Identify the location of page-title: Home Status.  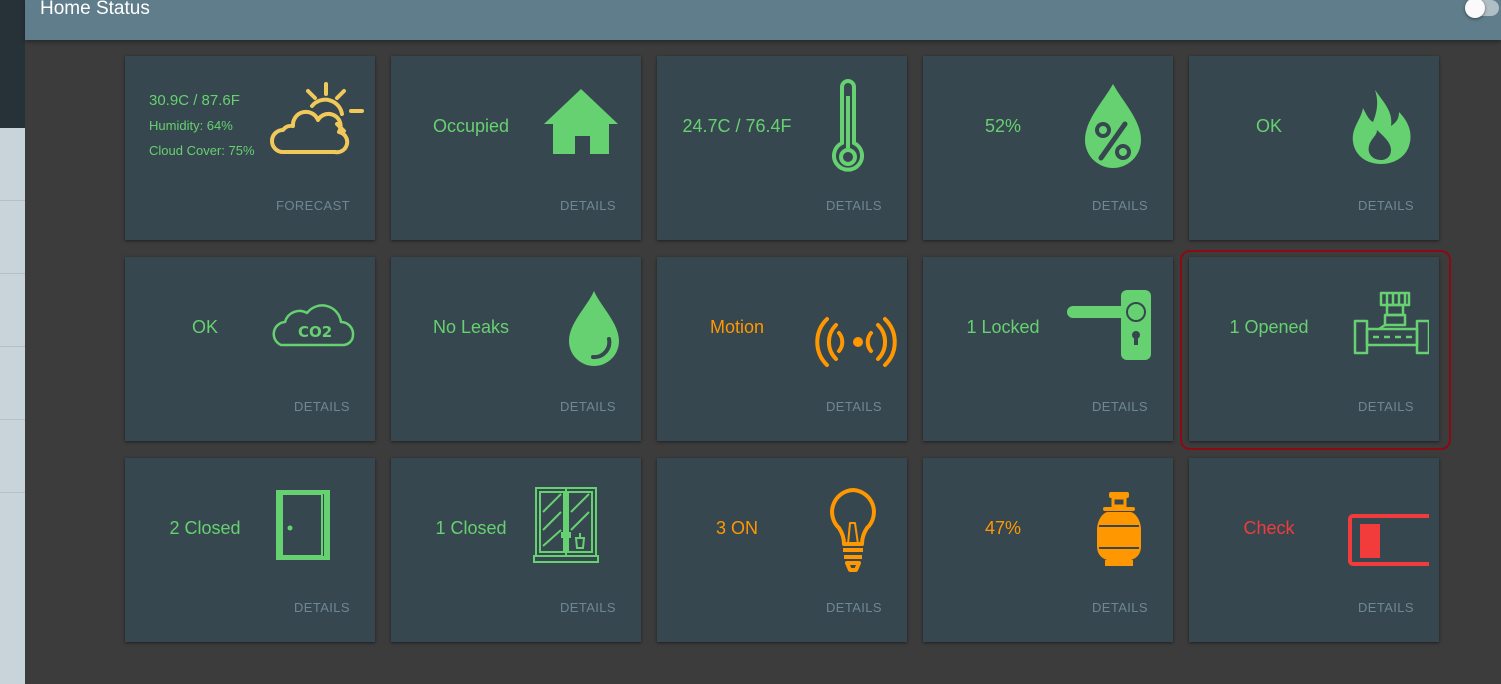
(95, 9).